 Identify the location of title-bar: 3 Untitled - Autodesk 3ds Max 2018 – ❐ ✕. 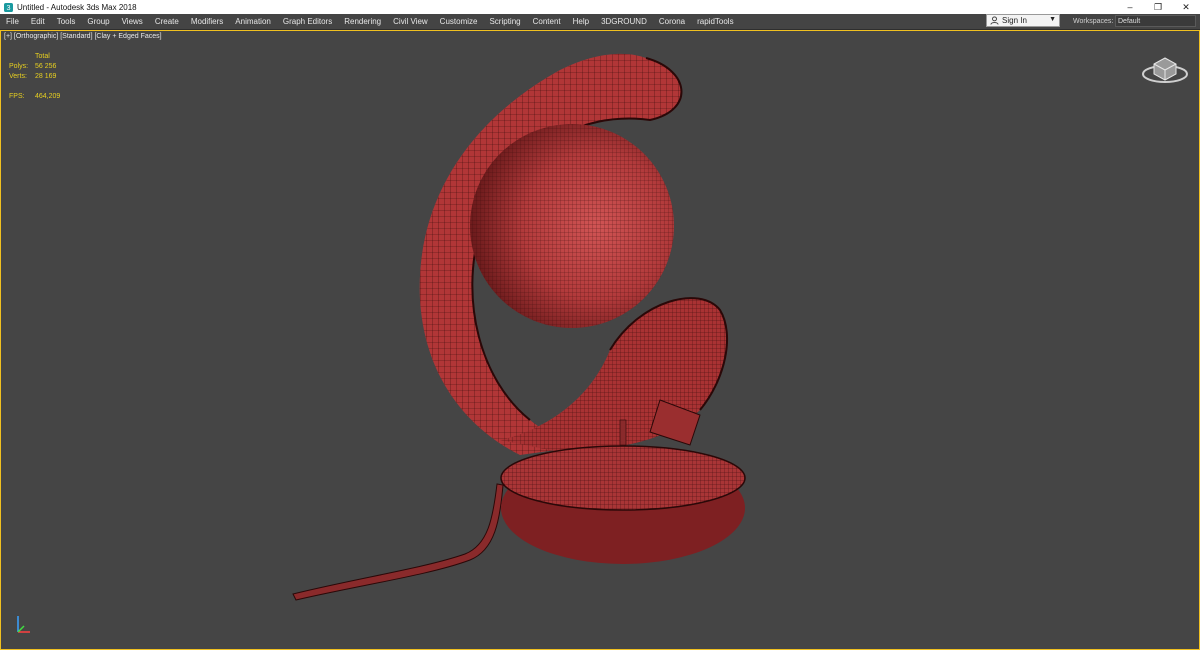
(600, 7).